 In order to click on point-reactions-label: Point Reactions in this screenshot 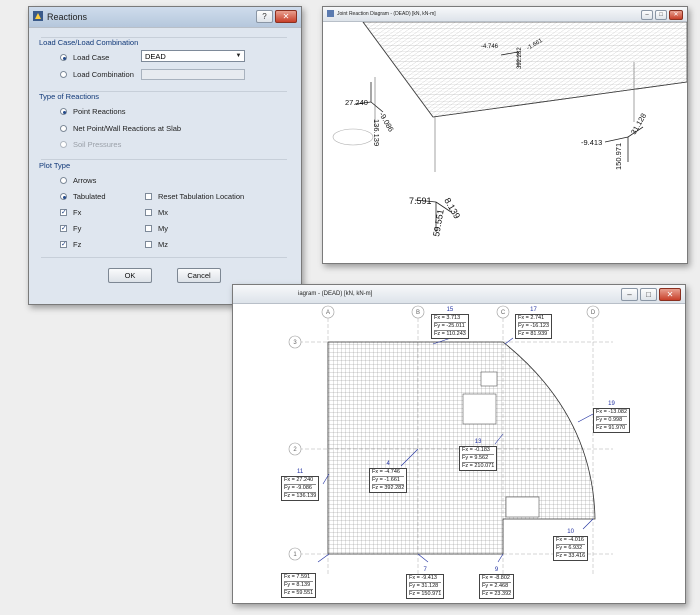, I will do `click(99, 111)`.